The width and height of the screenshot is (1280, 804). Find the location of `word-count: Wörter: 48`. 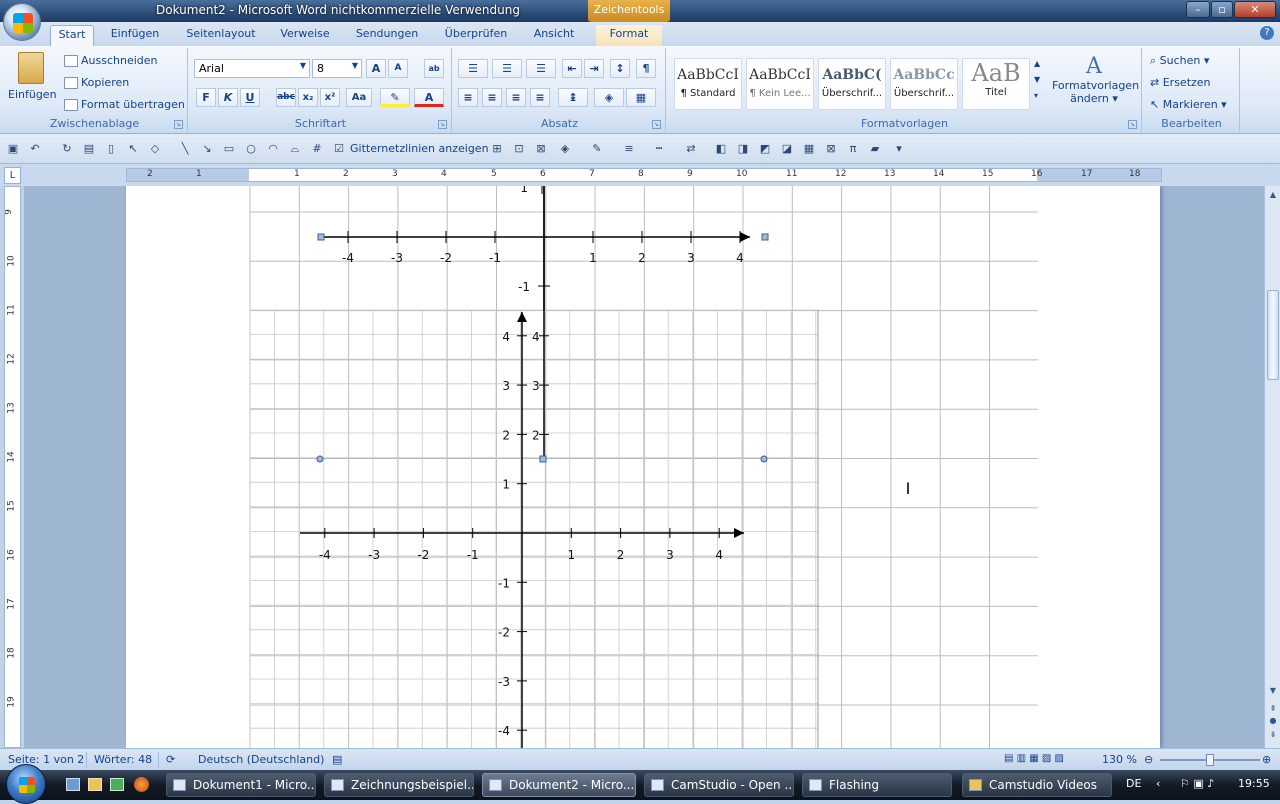

word-count: Wörter: 48 is located at coordinates (123, 759).